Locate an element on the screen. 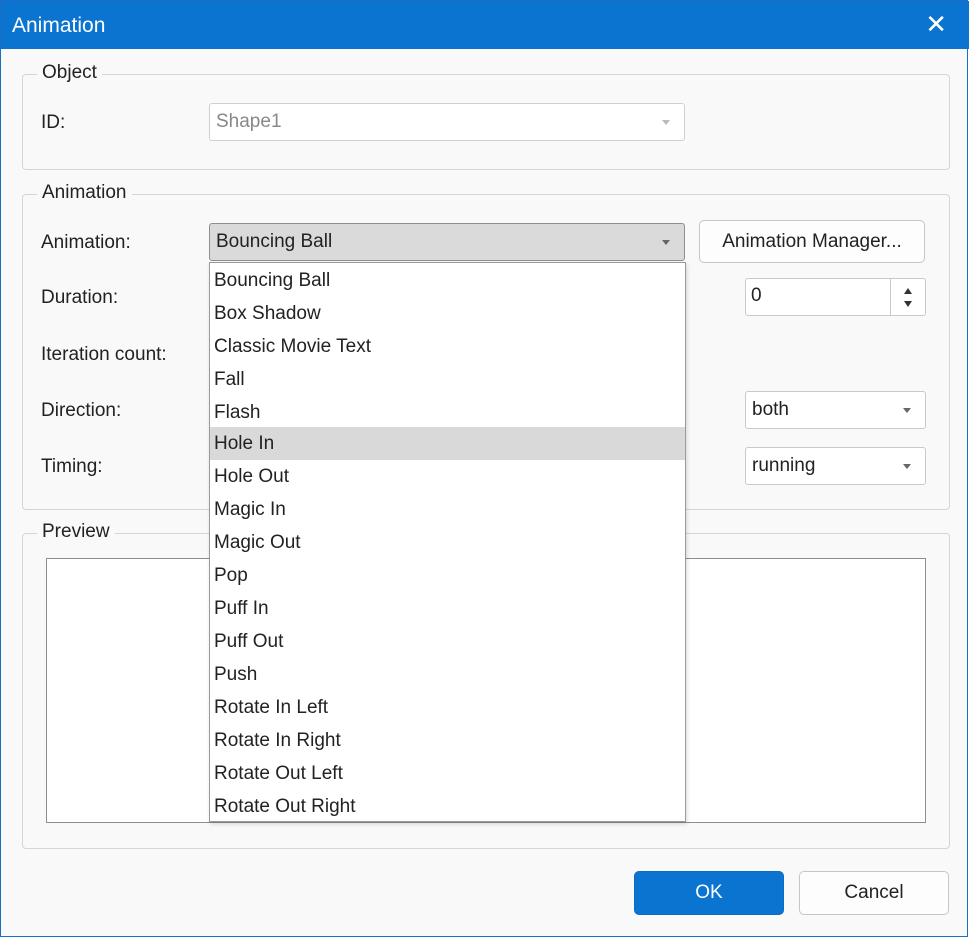 The width and height of the screenshot is (970, 939). play-state-combo: running is located at coordinates (835, 466).